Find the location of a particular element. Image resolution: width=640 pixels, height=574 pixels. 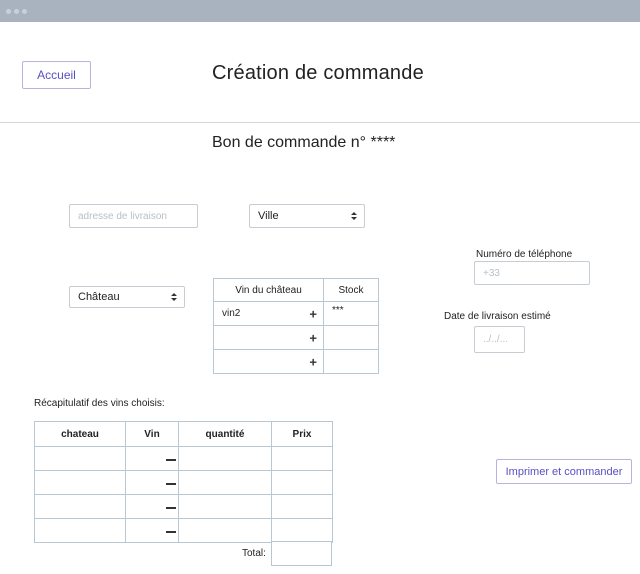

stock-column-header: Stock is located at coordinates (351, 290).